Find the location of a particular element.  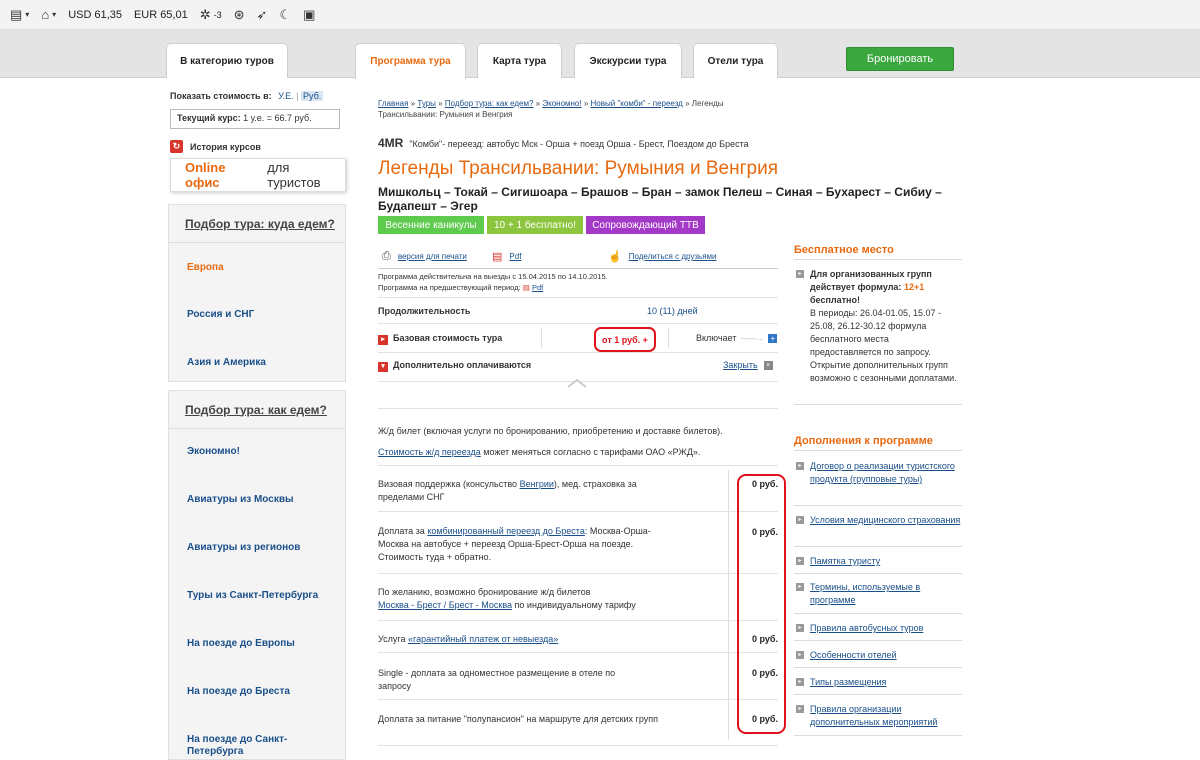

breadcrumb-home: Главная is located at coordinates (393, 103).